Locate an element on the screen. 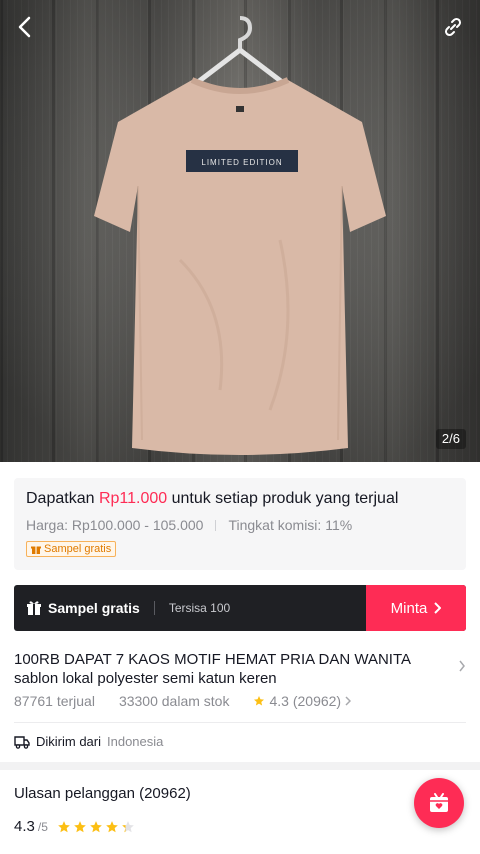 This screenshot has width=480, height=854. shipping-country: Indonesia is located at coordinates (135, 741).